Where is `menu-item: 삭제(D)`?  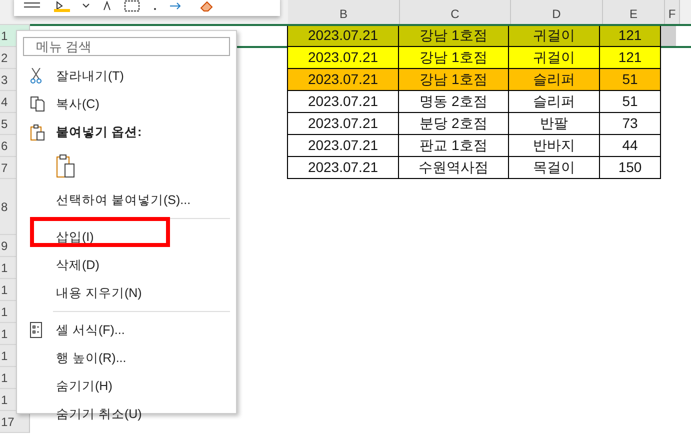
menu-item: 삭제(D) is located at coordinates (78, 265).